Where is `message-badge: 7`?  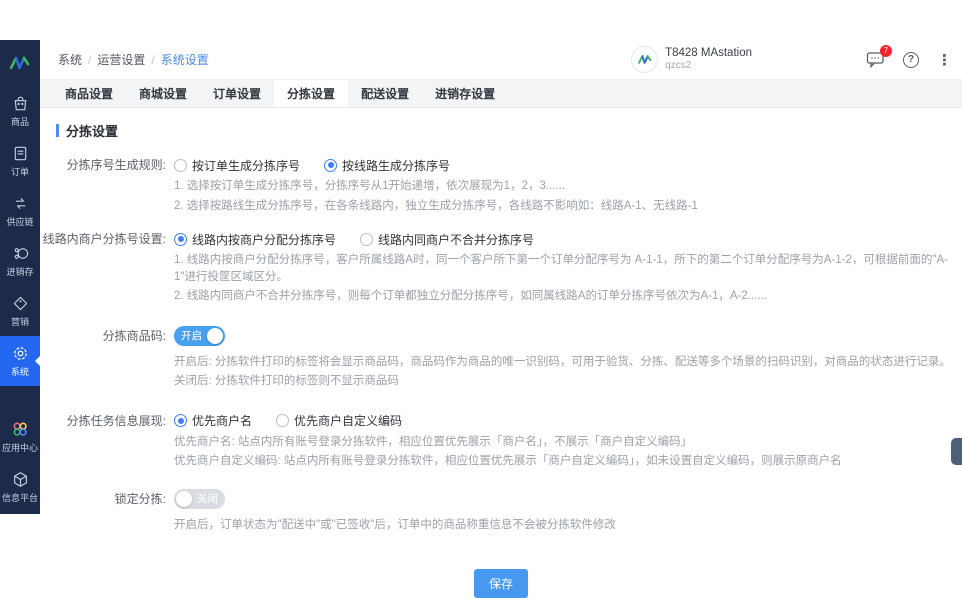
message-badge: 7 is located at coordinates (886, 51).